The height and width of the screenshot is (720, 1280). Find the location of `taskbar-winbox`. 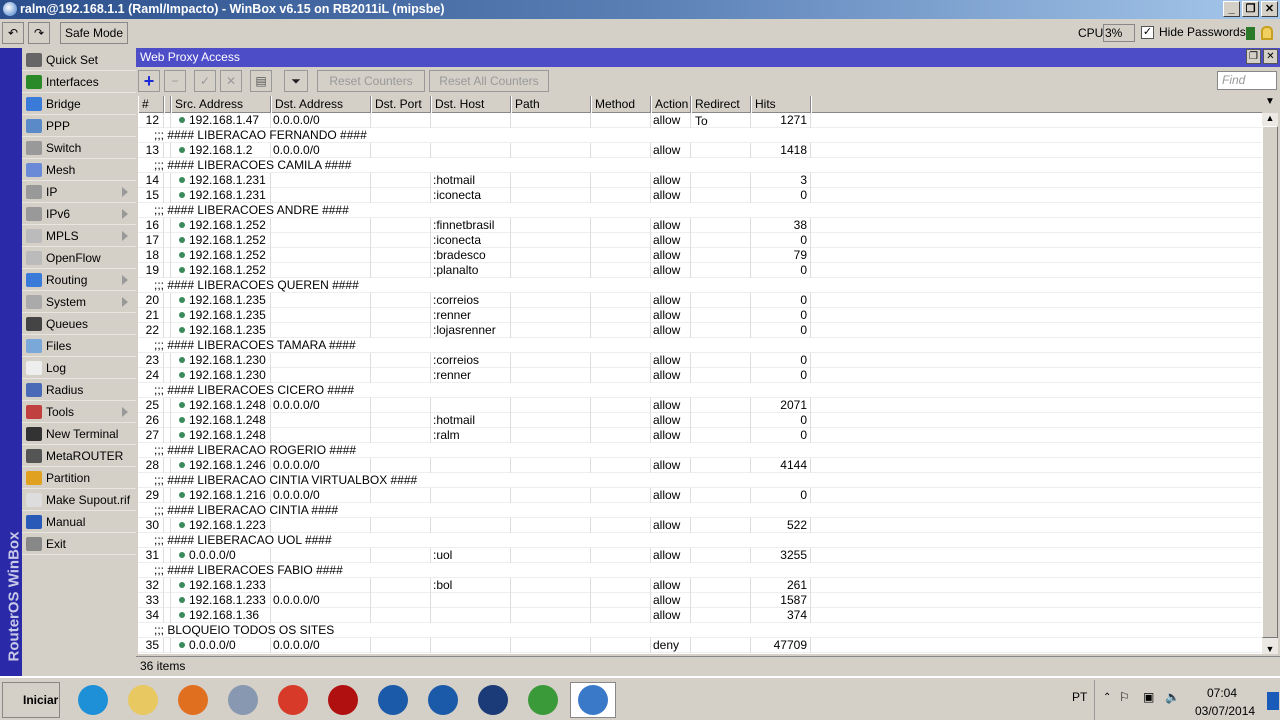

taskbar-winbox is located at coordinates (593, 700).